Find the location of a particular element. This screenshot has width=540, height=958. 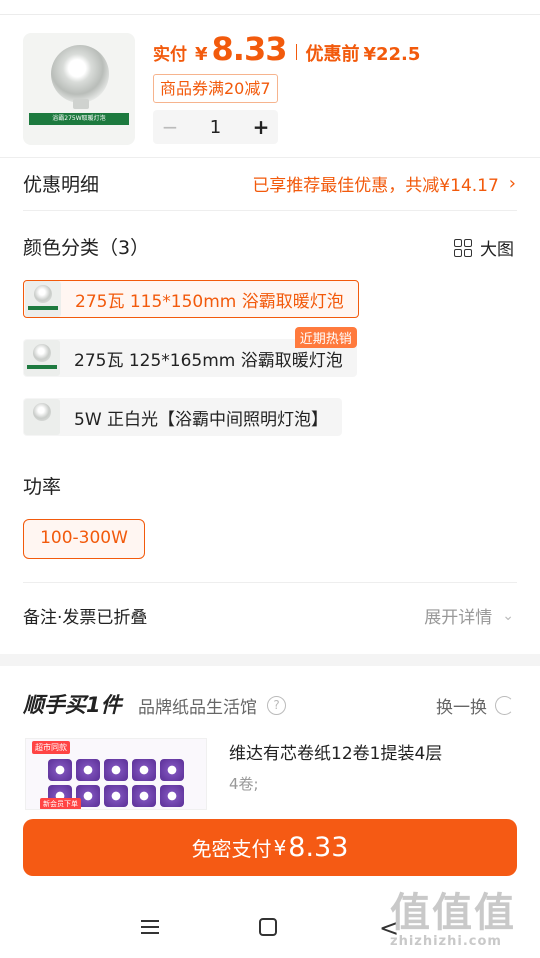

grid-icon is located at coordinates (463, 247).